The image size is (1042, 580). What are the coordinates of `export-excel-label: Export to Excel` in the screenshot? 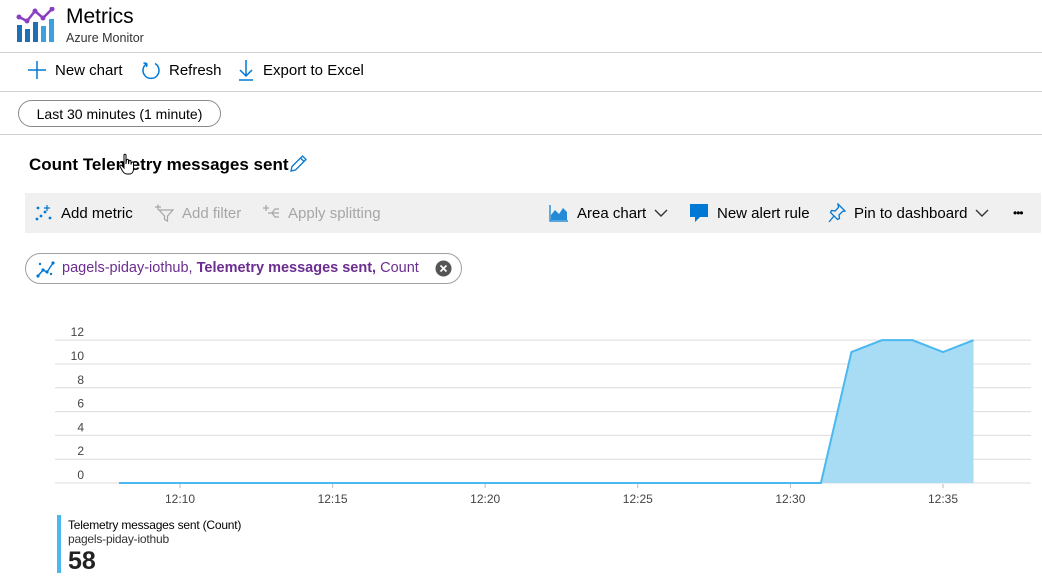 It's located at (313, 70).